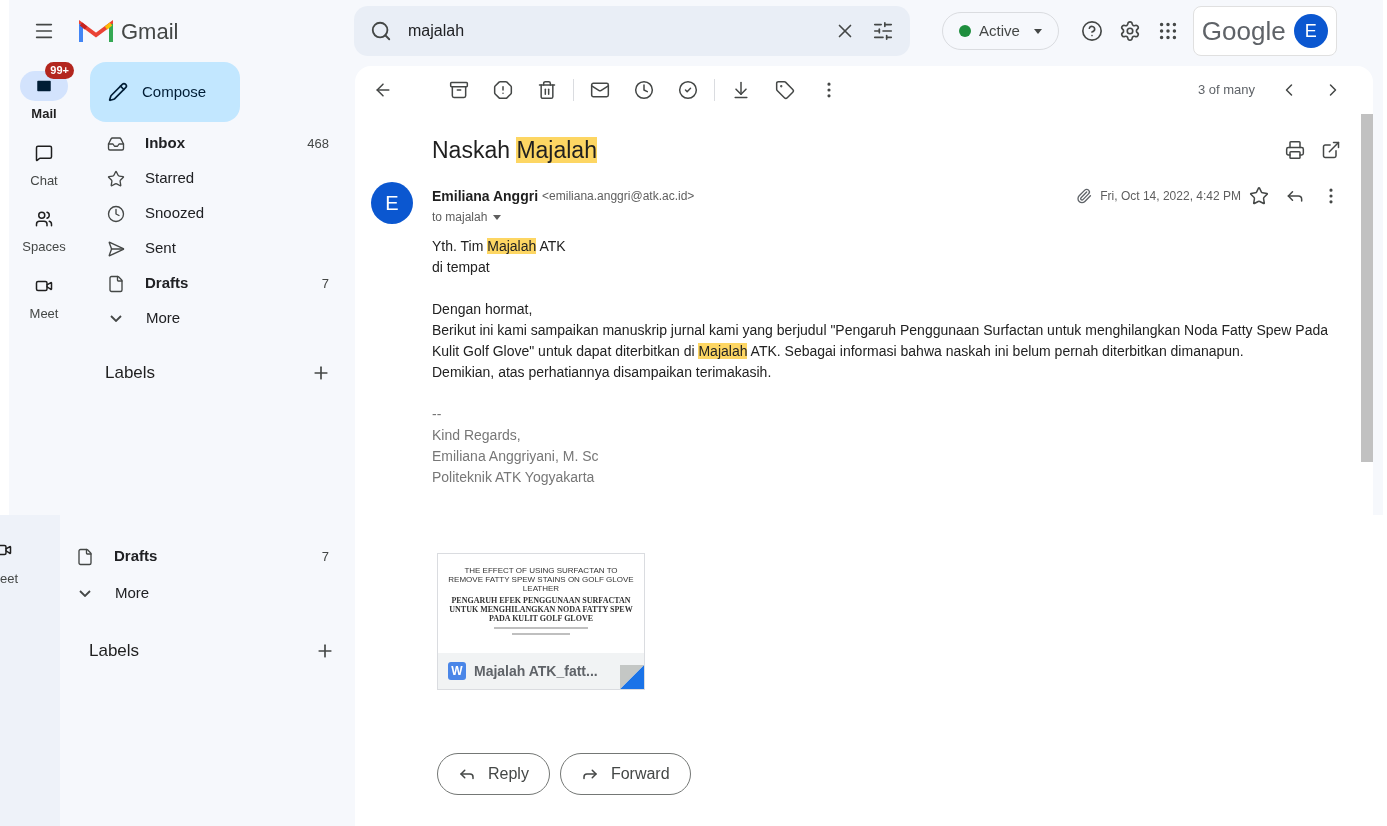 The width and height of the screenshot is (1387, 826). What do you see at coordinates (118, 92) in the screenshot?
I see `pencil-icon` at bounding box center [118, 92].